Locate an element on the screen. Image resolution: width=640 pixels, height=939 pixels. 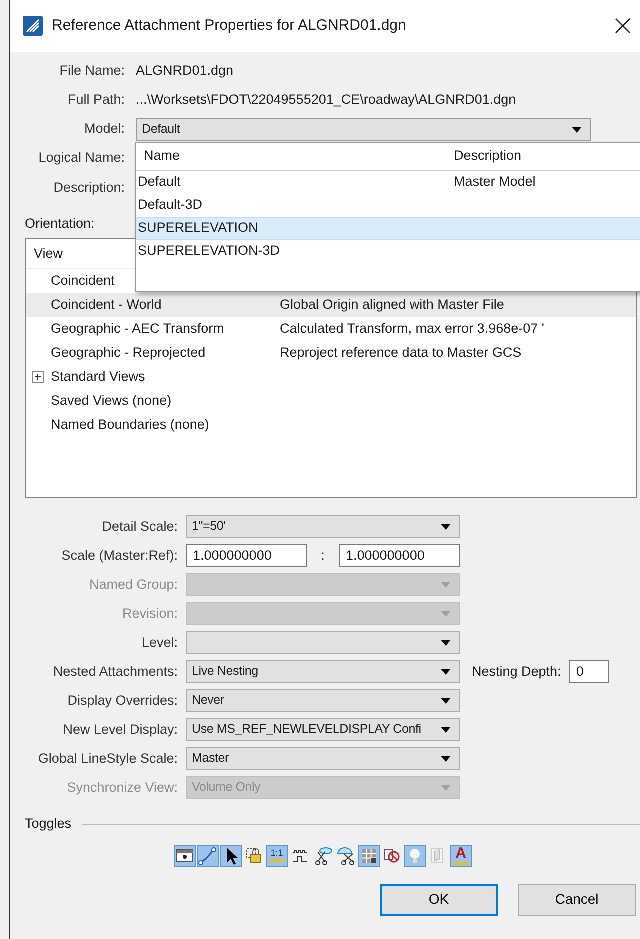
window-dot-toggle is located at coordinates (185, 855).